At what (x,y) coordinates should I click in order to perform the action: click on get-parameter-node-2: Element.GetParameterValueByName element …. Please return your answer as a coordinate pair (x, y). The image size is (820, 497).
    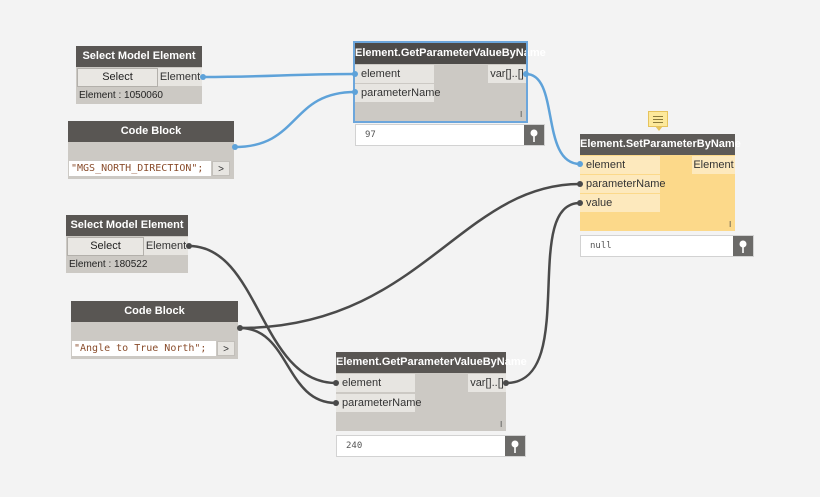
    Looking at the image, I should click on (431, 391).